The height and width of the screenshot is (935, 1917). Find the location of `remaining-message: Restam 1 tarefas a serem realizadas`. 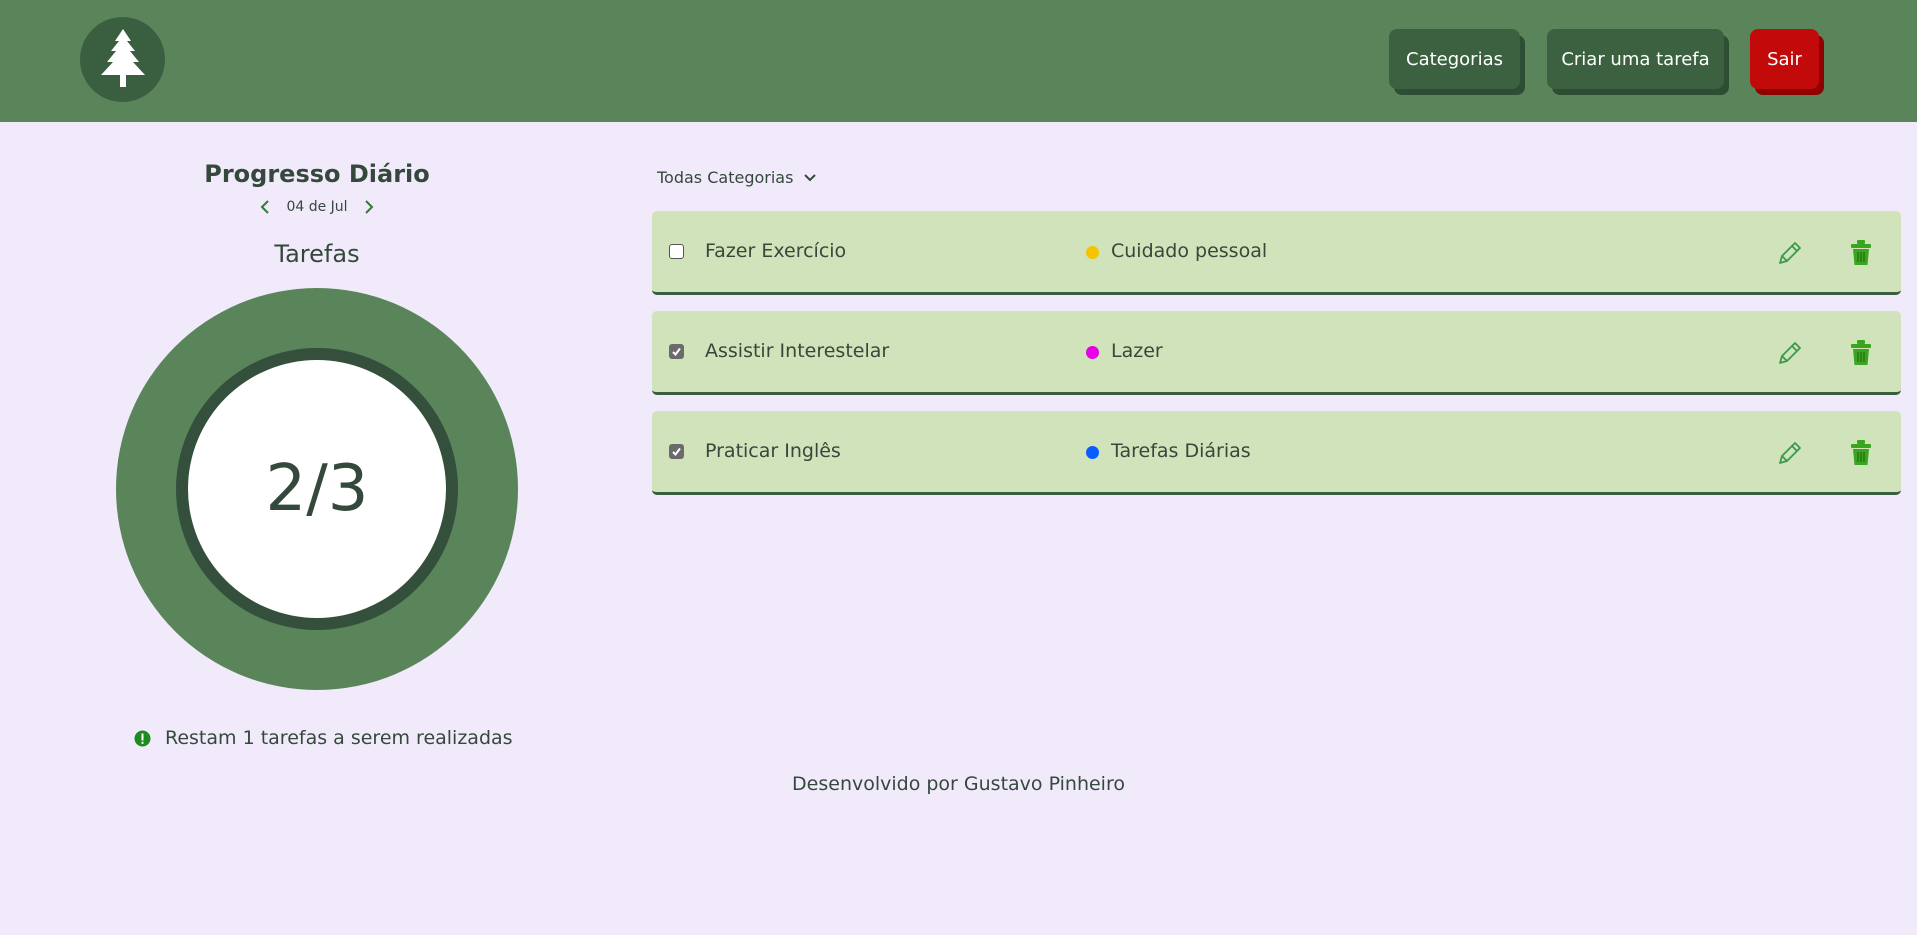

remaining-message: Restam 1 tarefas a serem realizadas is located at coordinates (323, 738).